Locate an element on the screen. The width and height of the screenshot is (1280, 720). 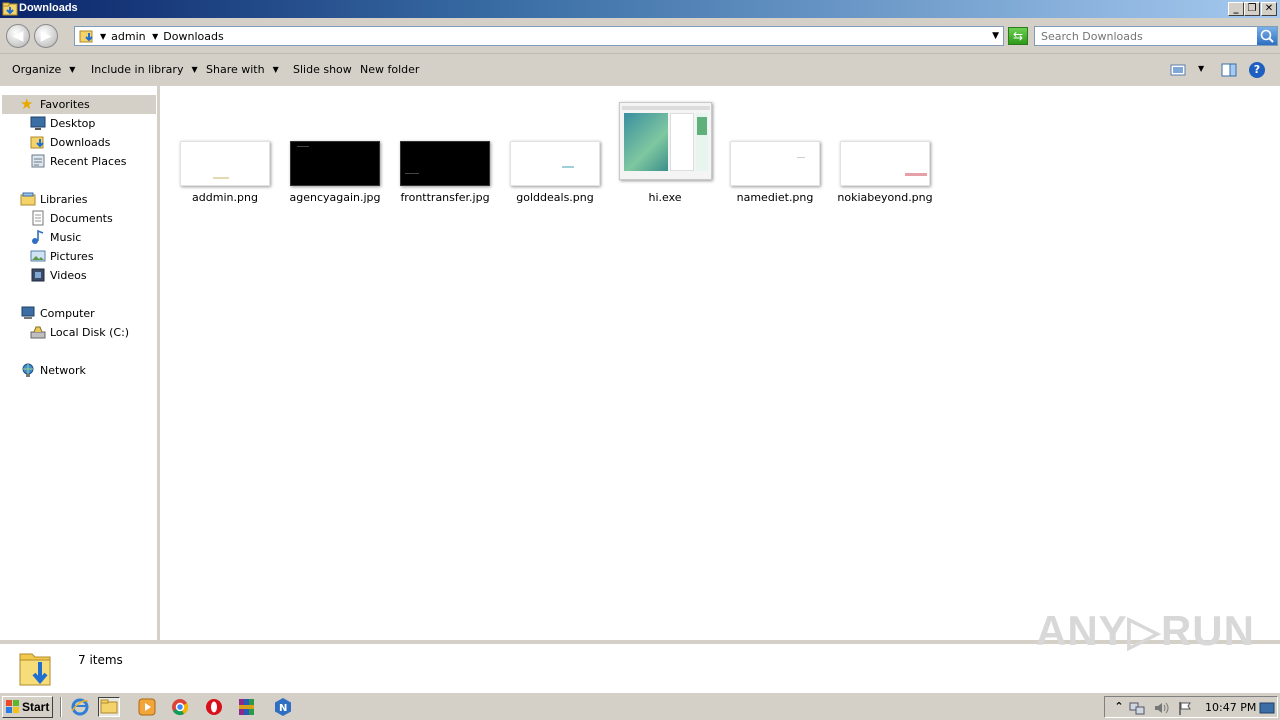
app-n-icon: N is located at coordinates (283, 707).